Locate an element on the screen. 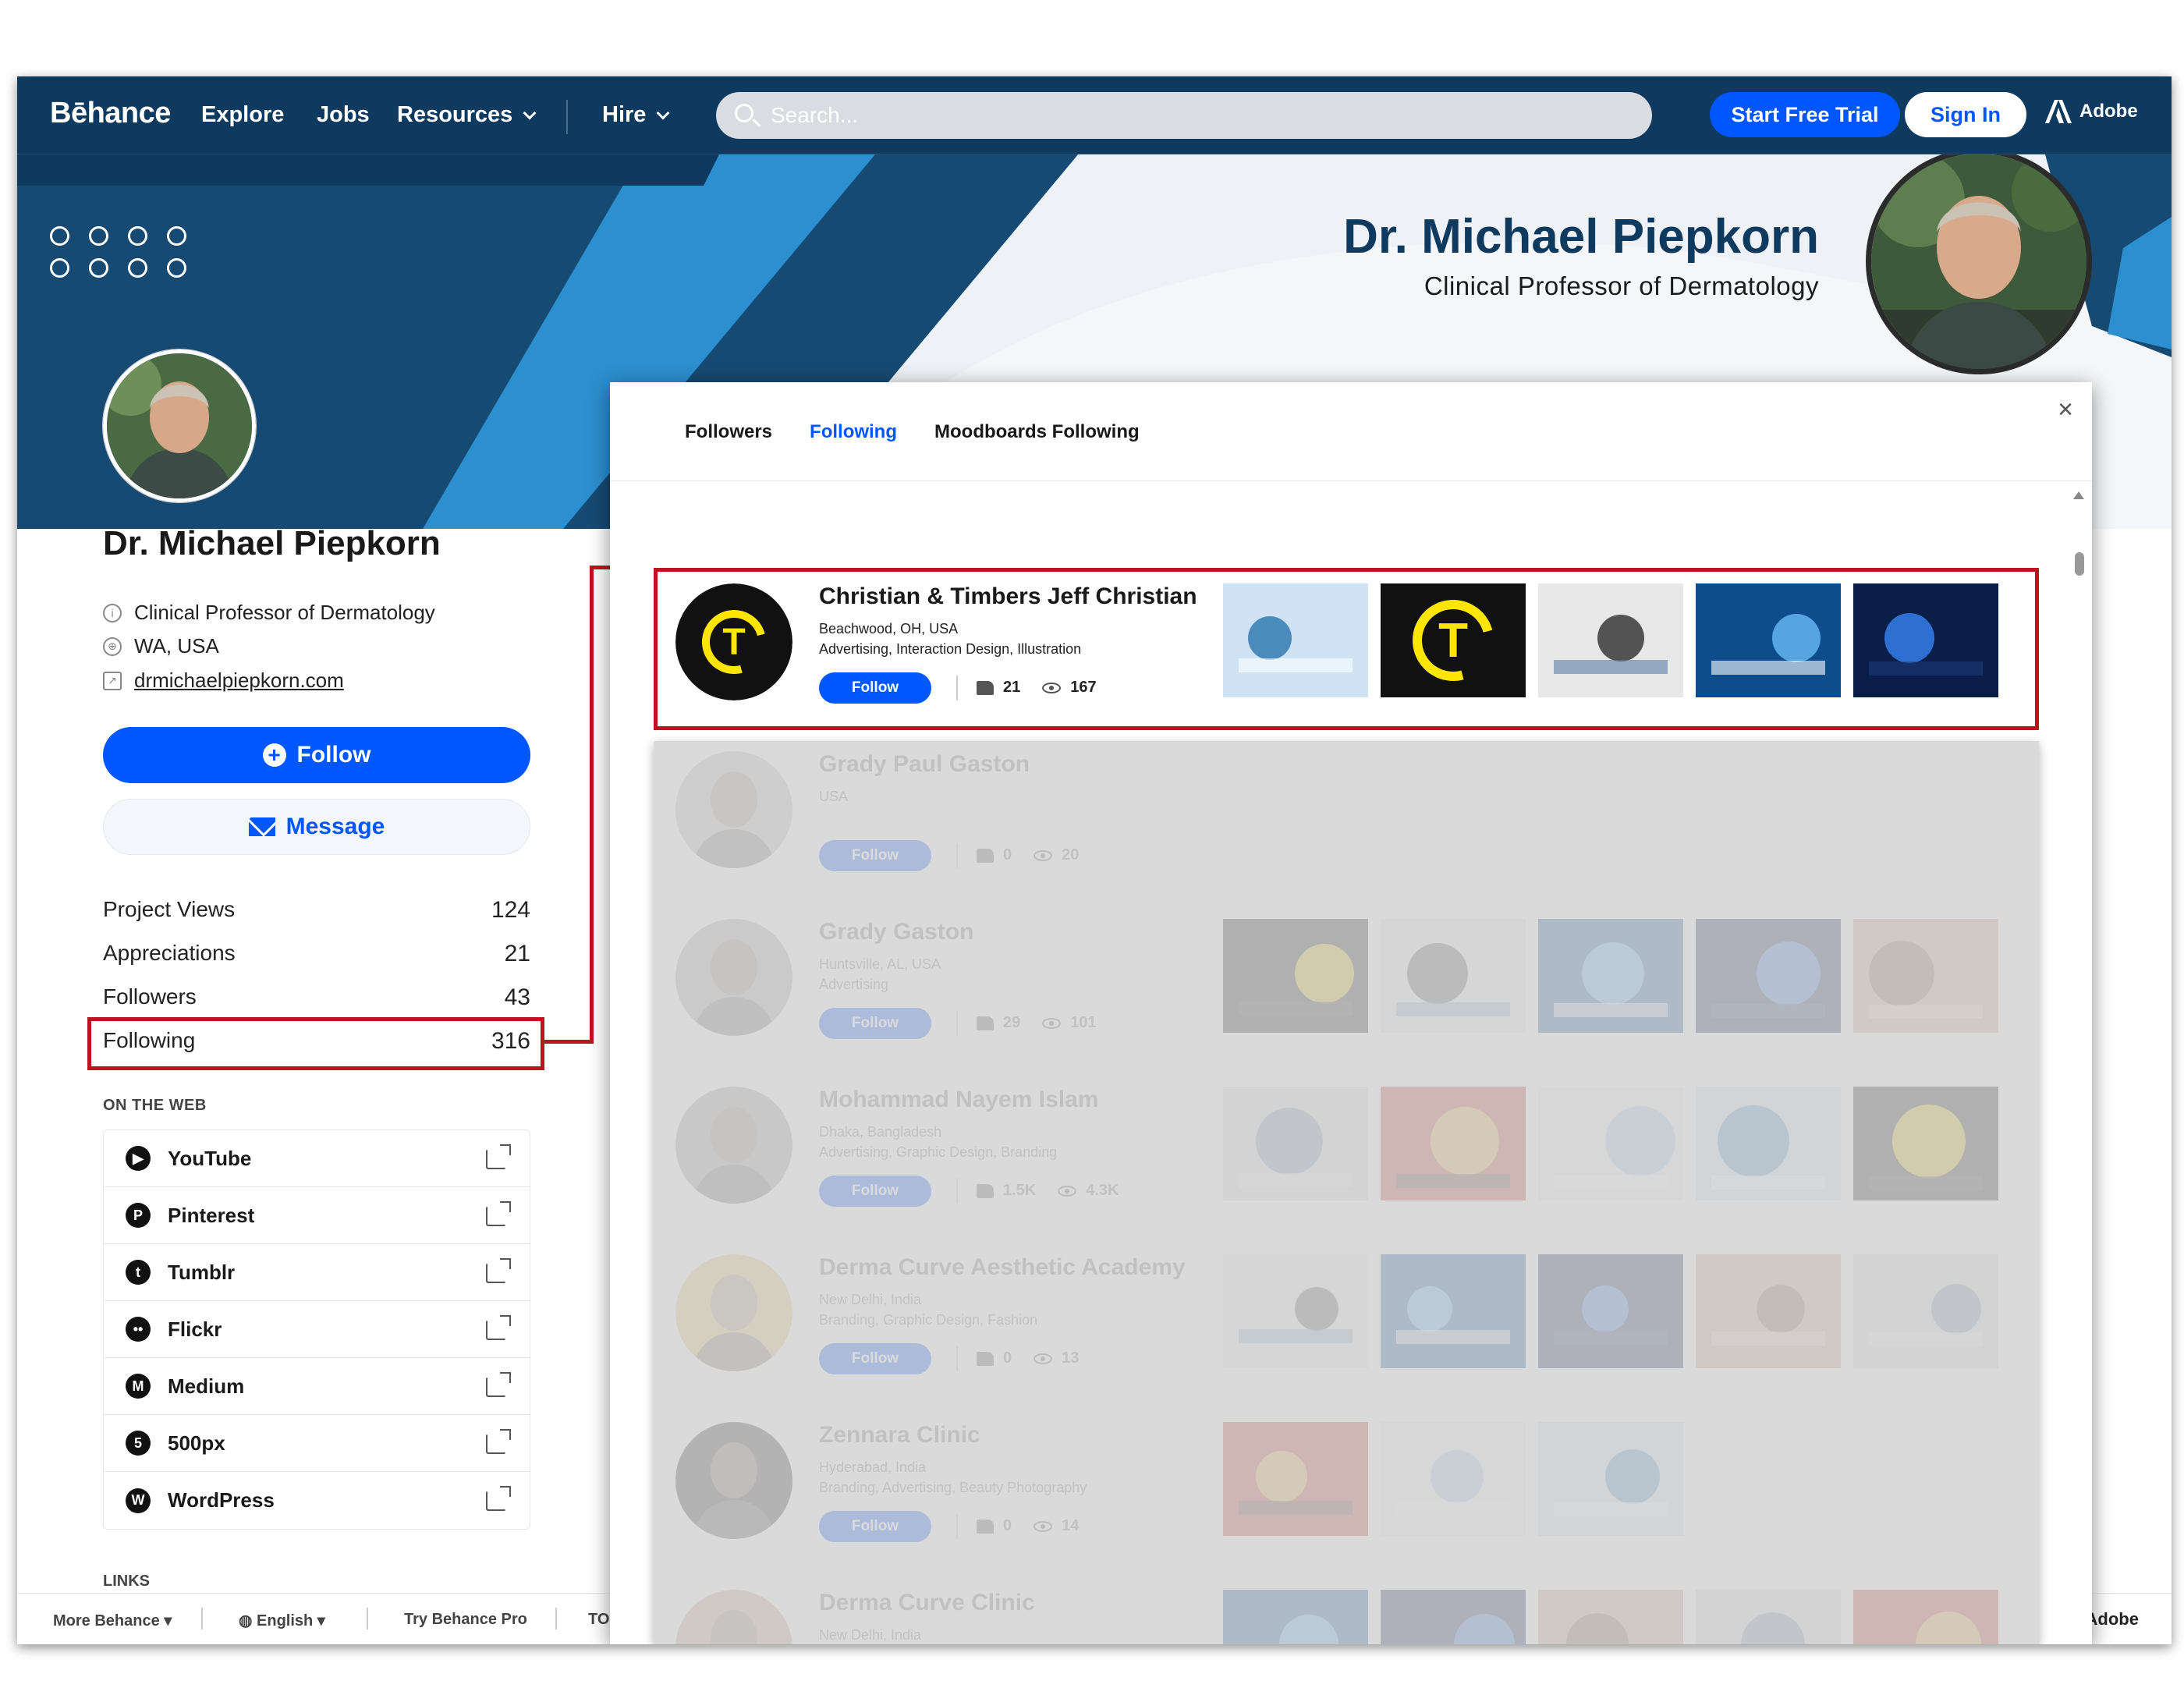  web-link-label: Medium is located at coordinates (207, 1386).